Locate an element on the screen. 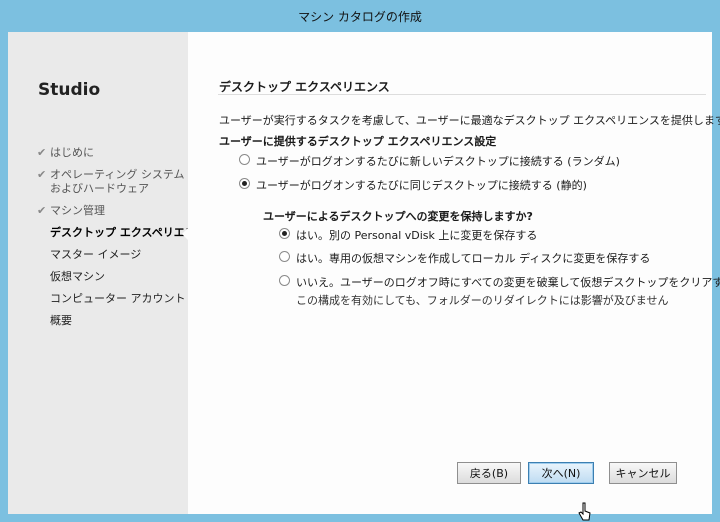 The image size is (720, 522). radio-label: はい。専用の仮想マシンを作成してローカル ディスクに変更を保存する is located at coordinates (473, 258).